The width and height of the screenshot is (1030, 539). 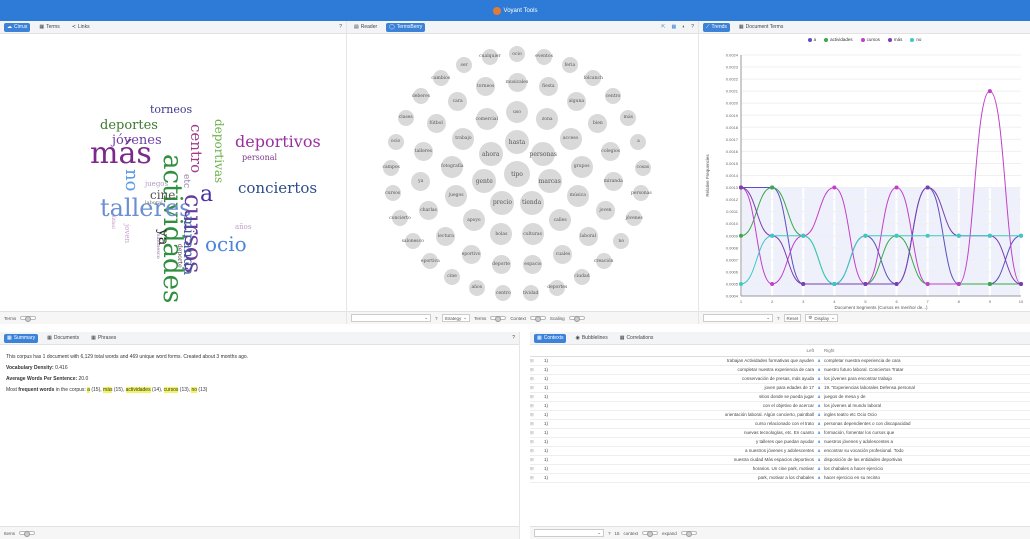 What do you see at coordinates (49, 27) in the screenshot?
I see `tab-terms: ▦ Terms` at bounding box center [49, 27].